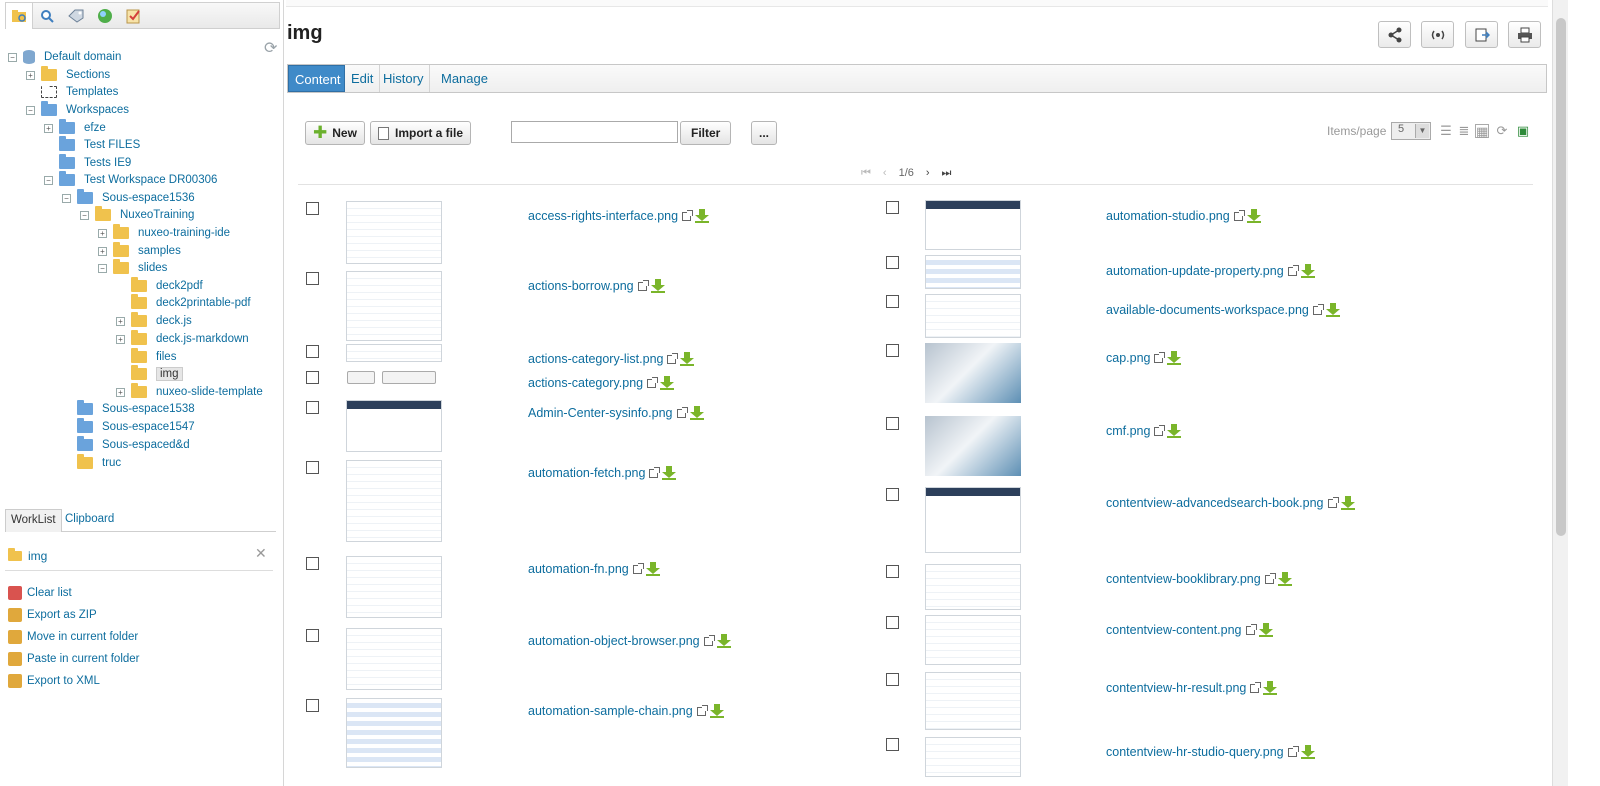 Image resolution: width=1600 pixels, height=786 pixels. What do you see at coordinates (270, 48) in the screenshot?
I see `refresh-tree-icon: ⟳` at bounding box center [270, 48].